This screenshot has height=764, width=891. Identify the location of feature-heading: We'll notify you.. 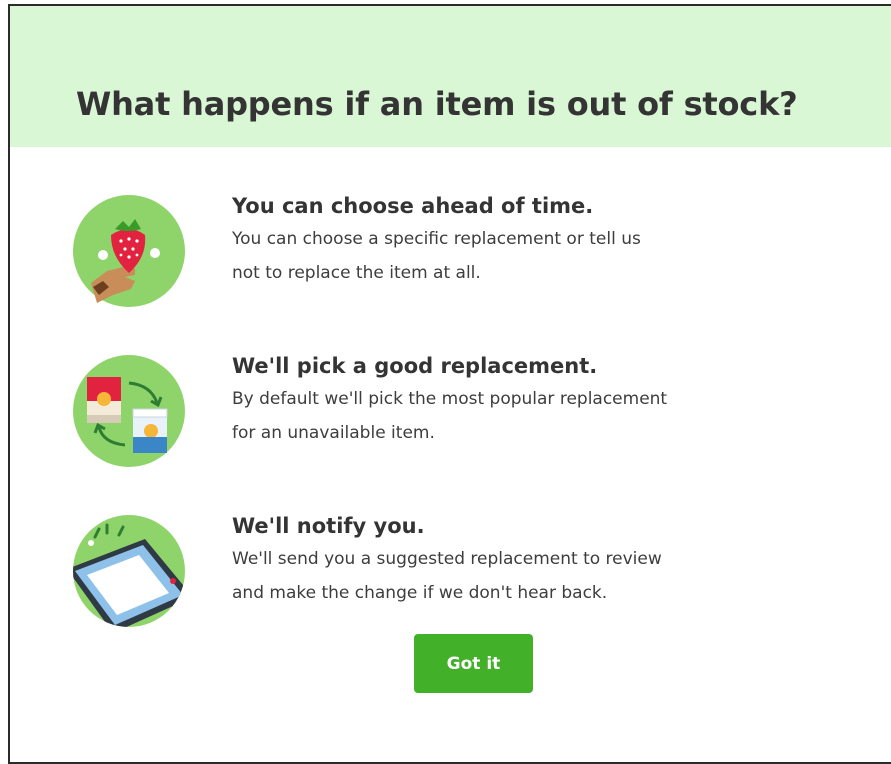
(328, 526).